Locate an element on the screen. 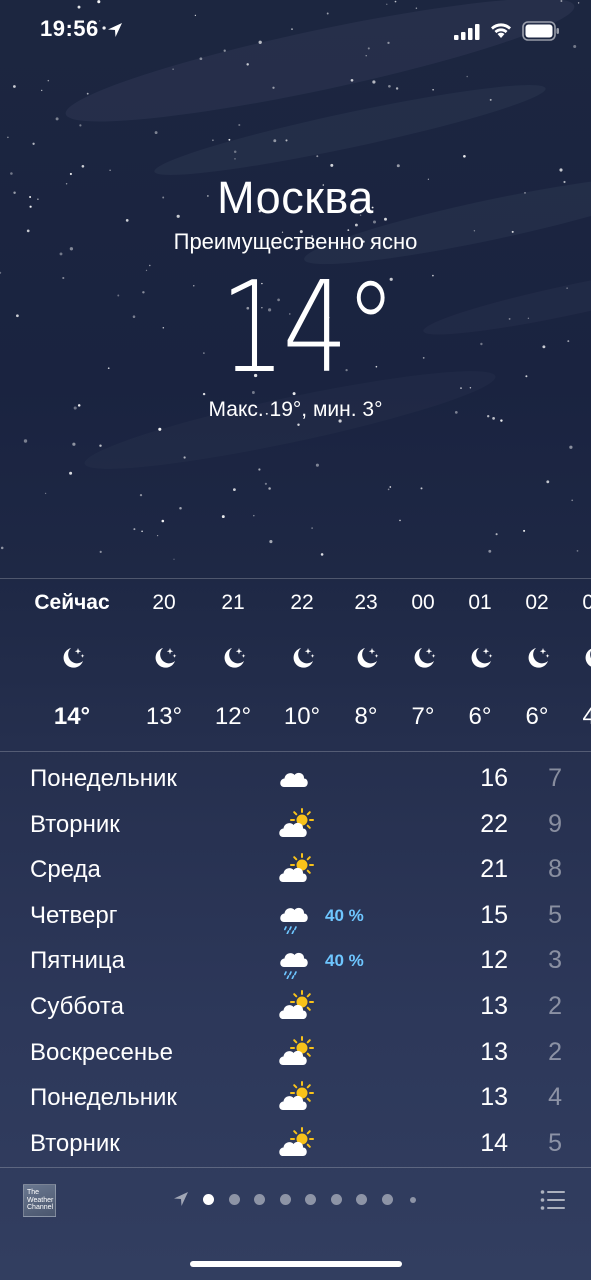  city-name: Москва is located at coordinates (295, 197).